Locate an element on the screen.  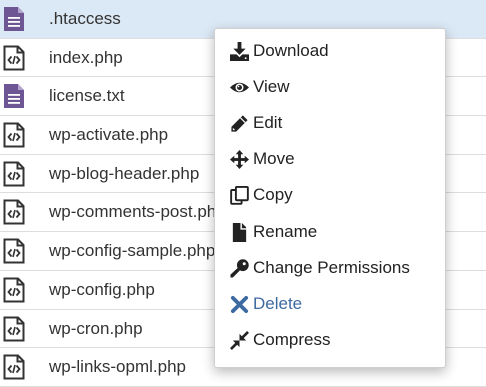
menu-item-delete: Delete is located at coordinates (330, 304).